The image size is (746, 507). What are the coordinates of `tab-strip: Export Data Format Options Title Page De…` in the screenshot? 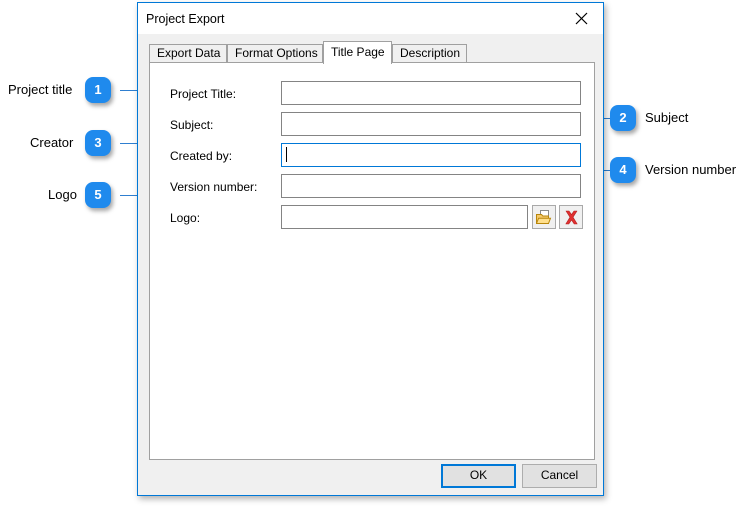 It's located at (372, 52).